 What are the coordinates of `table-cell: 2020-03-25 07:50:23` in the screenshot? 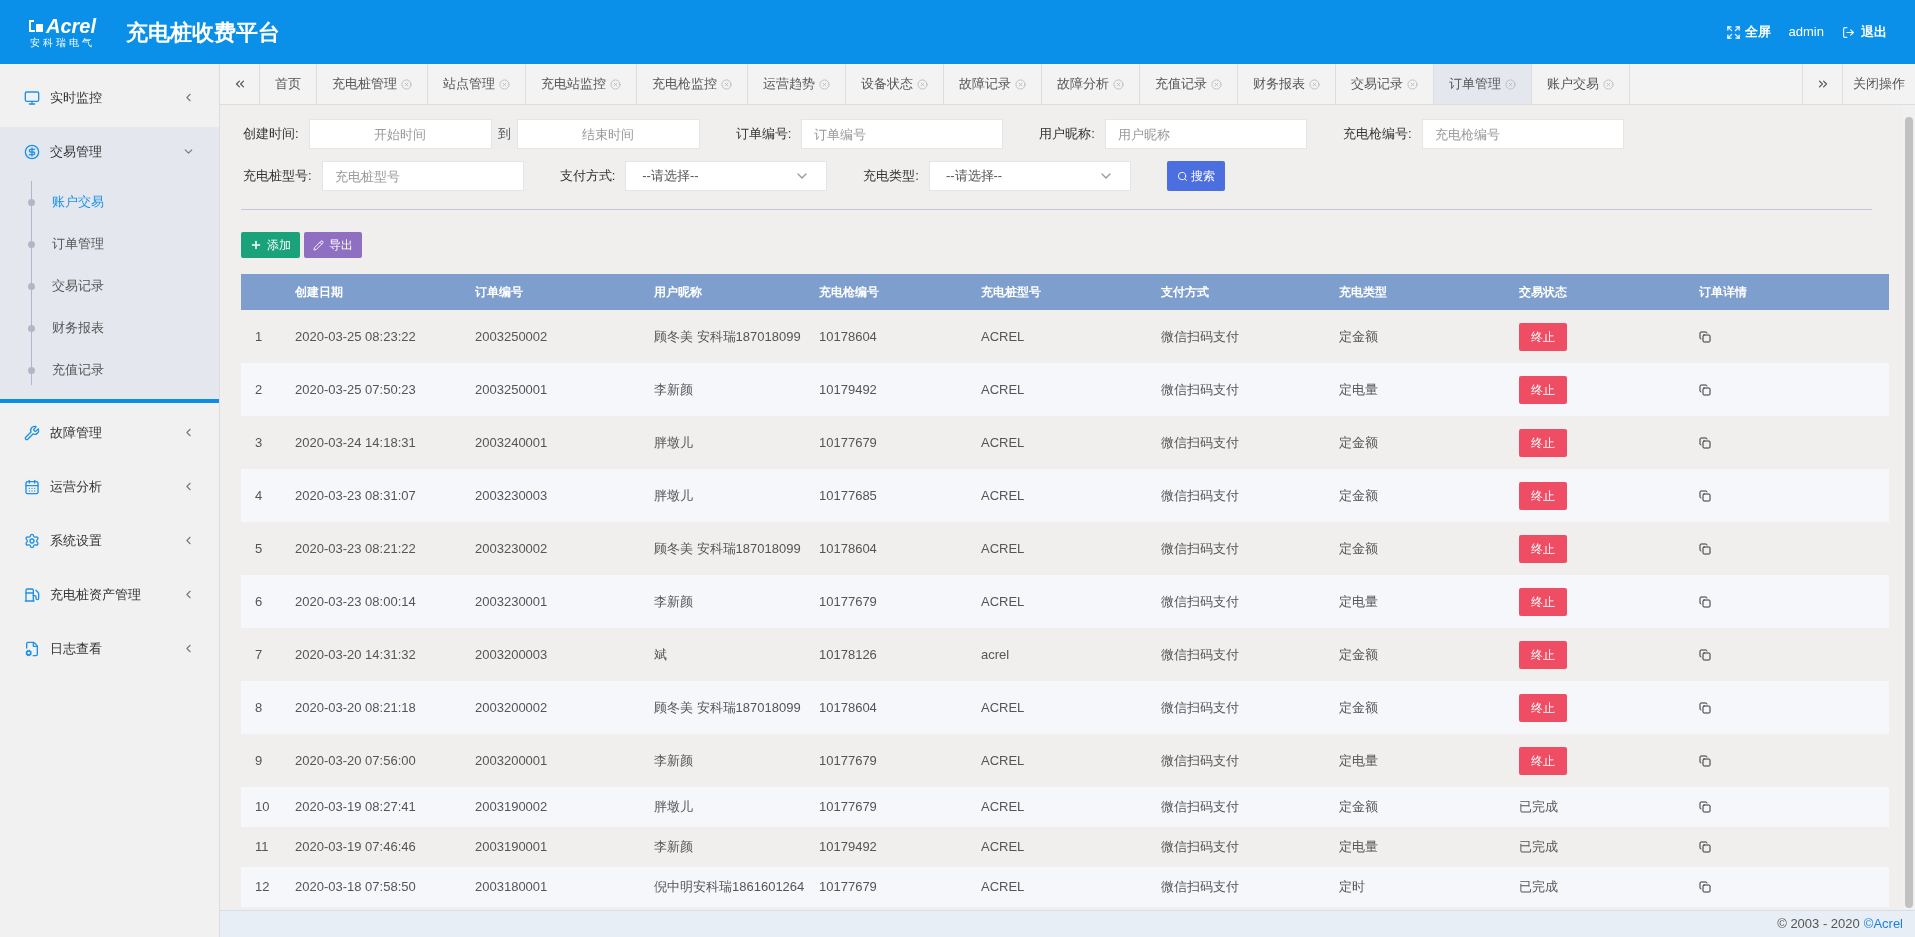 It's located at (355, 389).